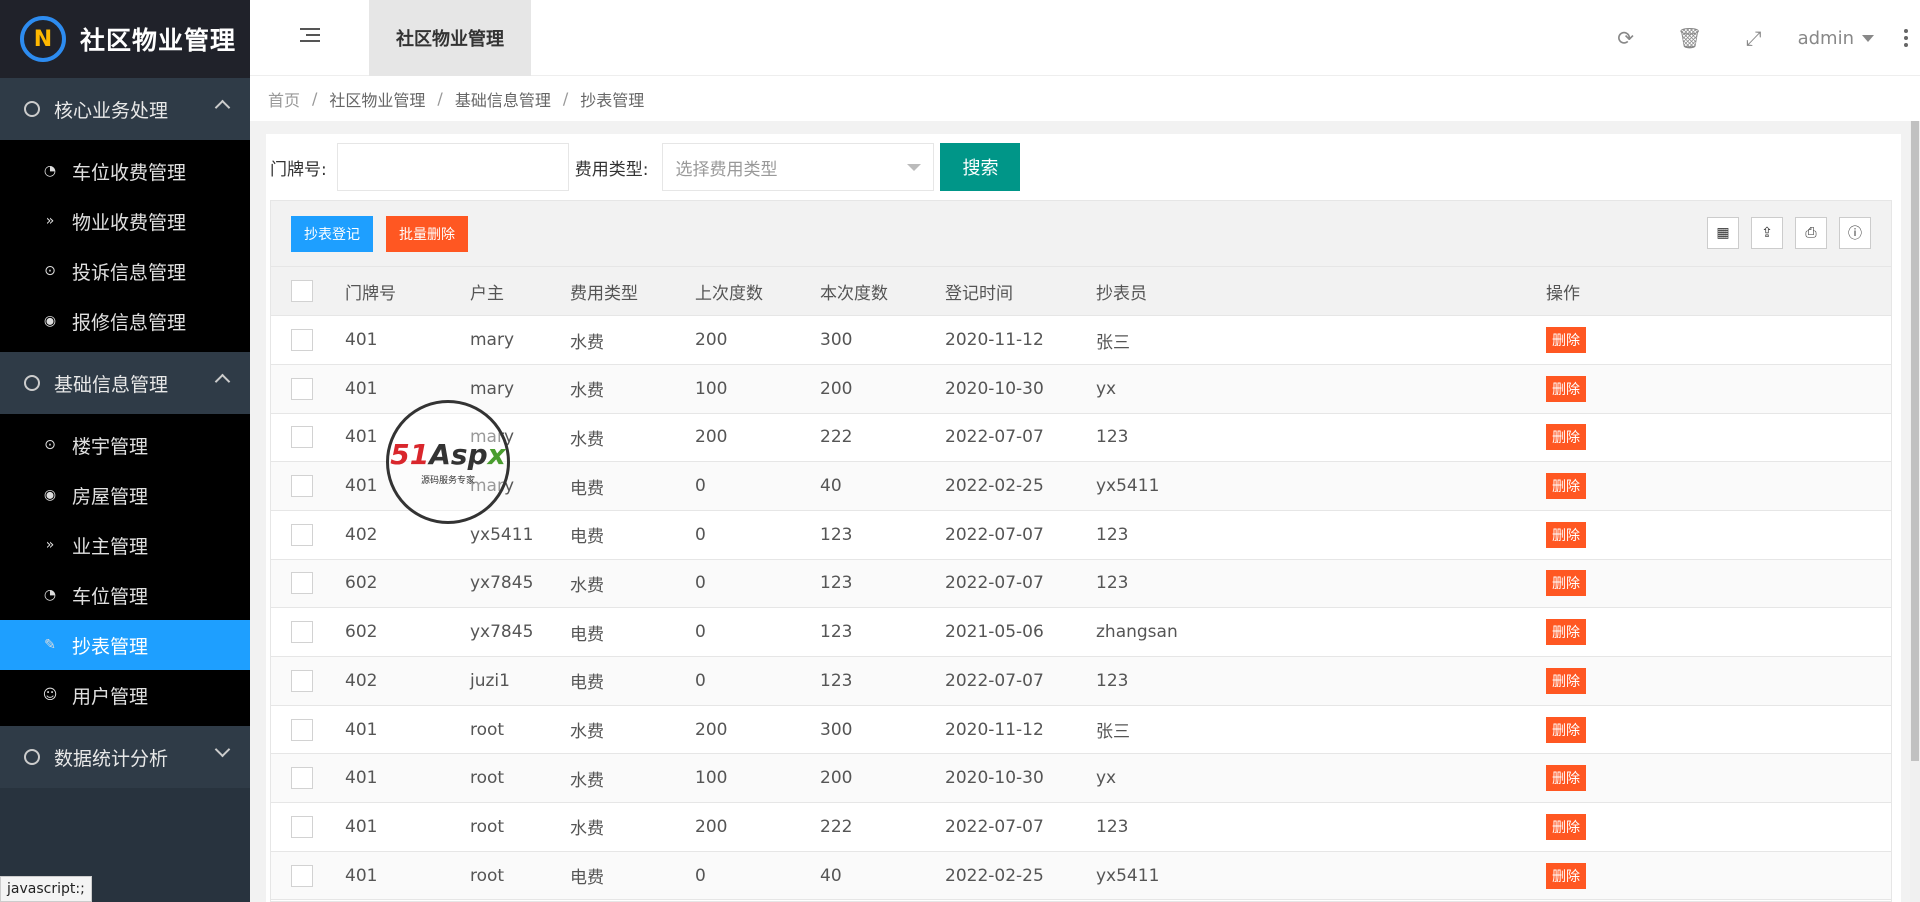 This screenshot has width=1920, height=902. What do you see at coordinates (882, 292) in the screenshot?
I see `column-header: 本次度数` at bounding box center [882, 292].